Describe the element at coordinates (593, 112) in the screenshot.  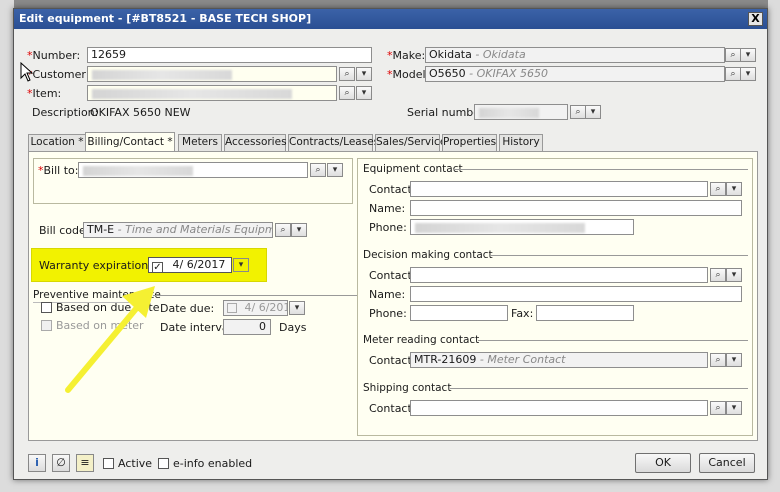
I see `serial-dropdown-icon: ▾` at that location.